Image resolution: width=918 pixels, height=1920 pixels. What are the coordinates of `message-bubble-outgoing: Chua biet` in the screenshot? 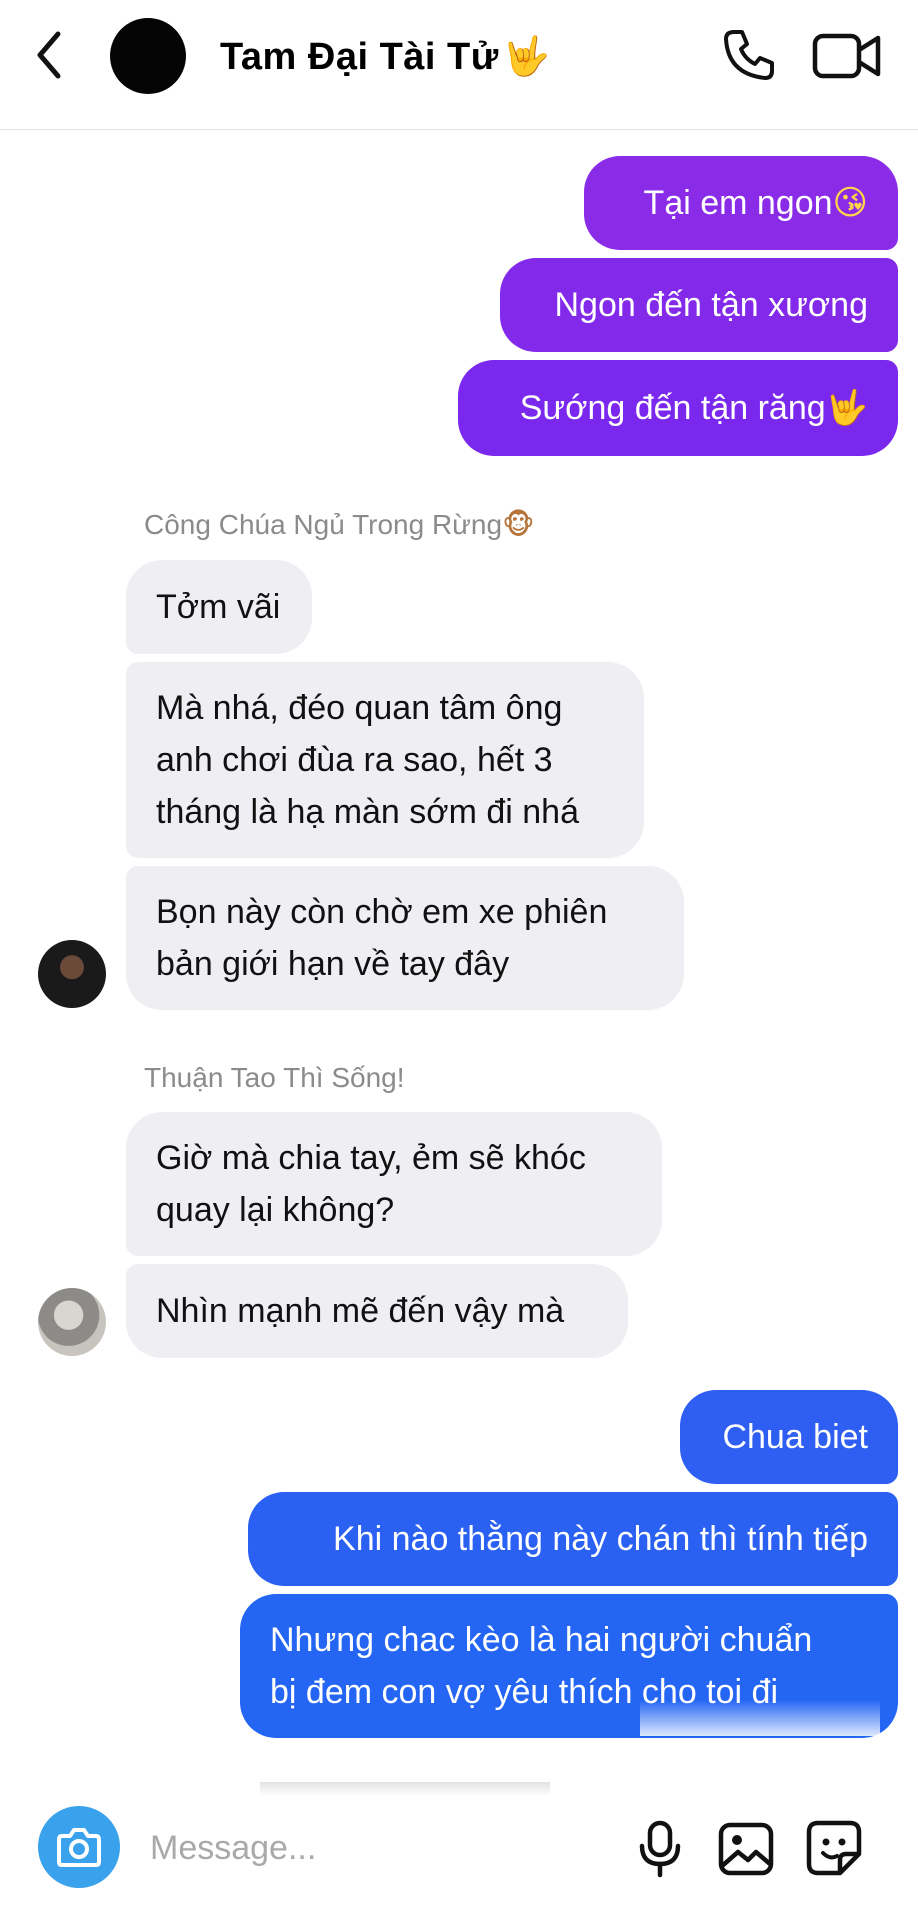 It's located at (789, 1437).